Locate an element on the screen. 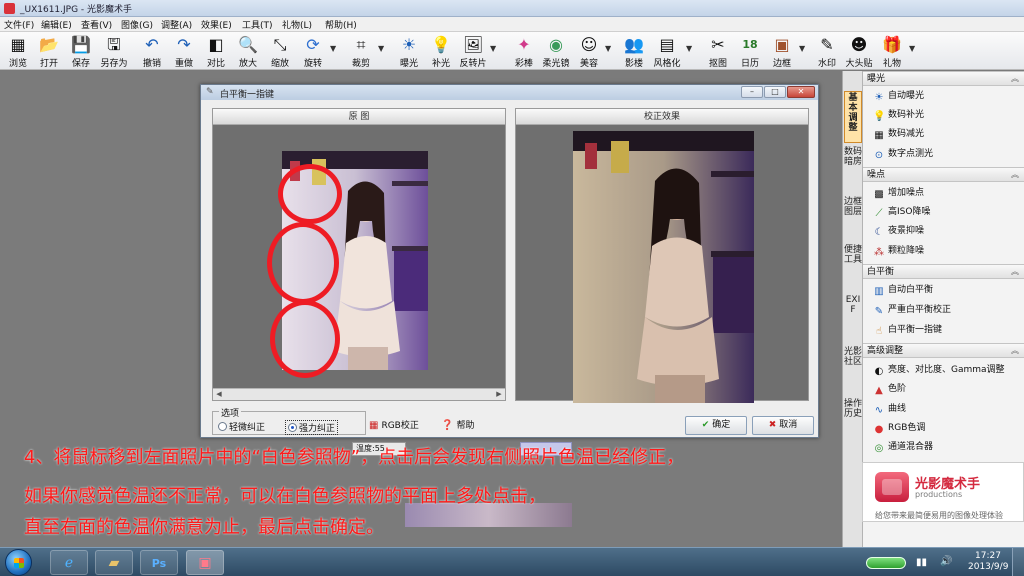  volume-icon: 🔊 is located at coordinates (946, 566).